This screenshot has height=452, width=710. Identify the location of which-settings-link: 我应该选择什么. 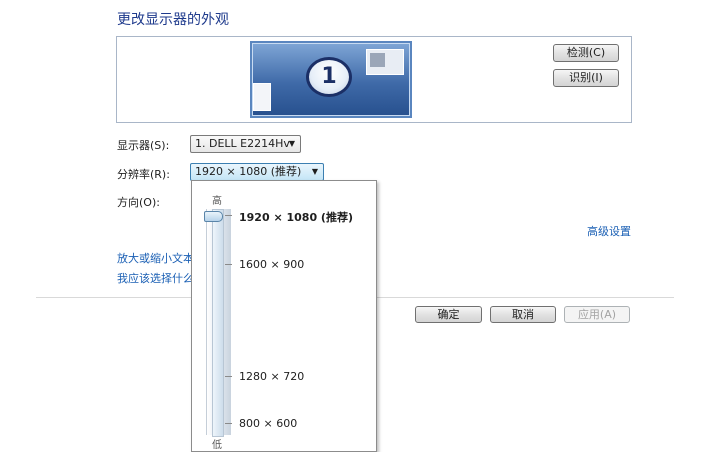
(155, 278).